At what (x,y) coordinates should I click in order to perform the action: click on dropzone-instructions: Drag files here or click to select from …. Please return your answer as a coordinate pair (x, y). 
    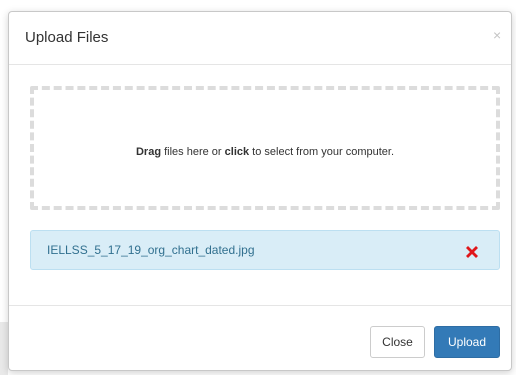
    Looking at the image, I should click on (265, 152).